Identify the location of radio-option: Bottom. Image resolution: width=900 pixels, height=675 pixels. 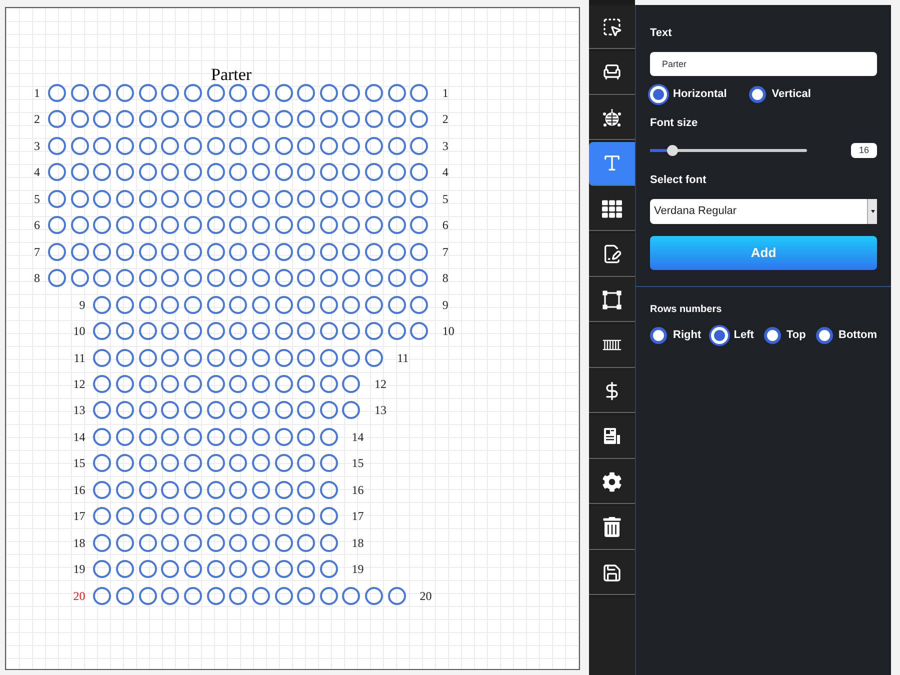
(846, 335).